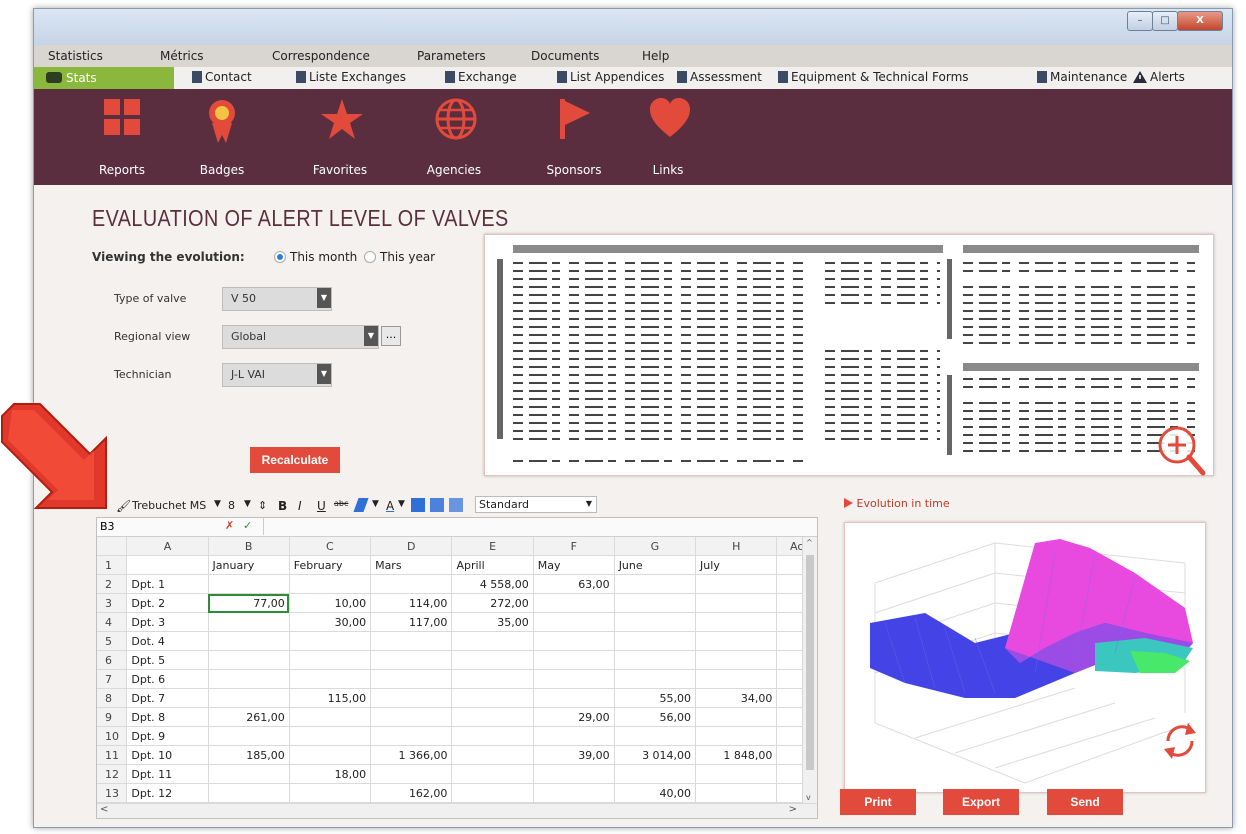 The image size is (1246, 834). Describe the element at coordinates (167, 698) in the screenshot. I see `cell: Dpt. 7` at that location.